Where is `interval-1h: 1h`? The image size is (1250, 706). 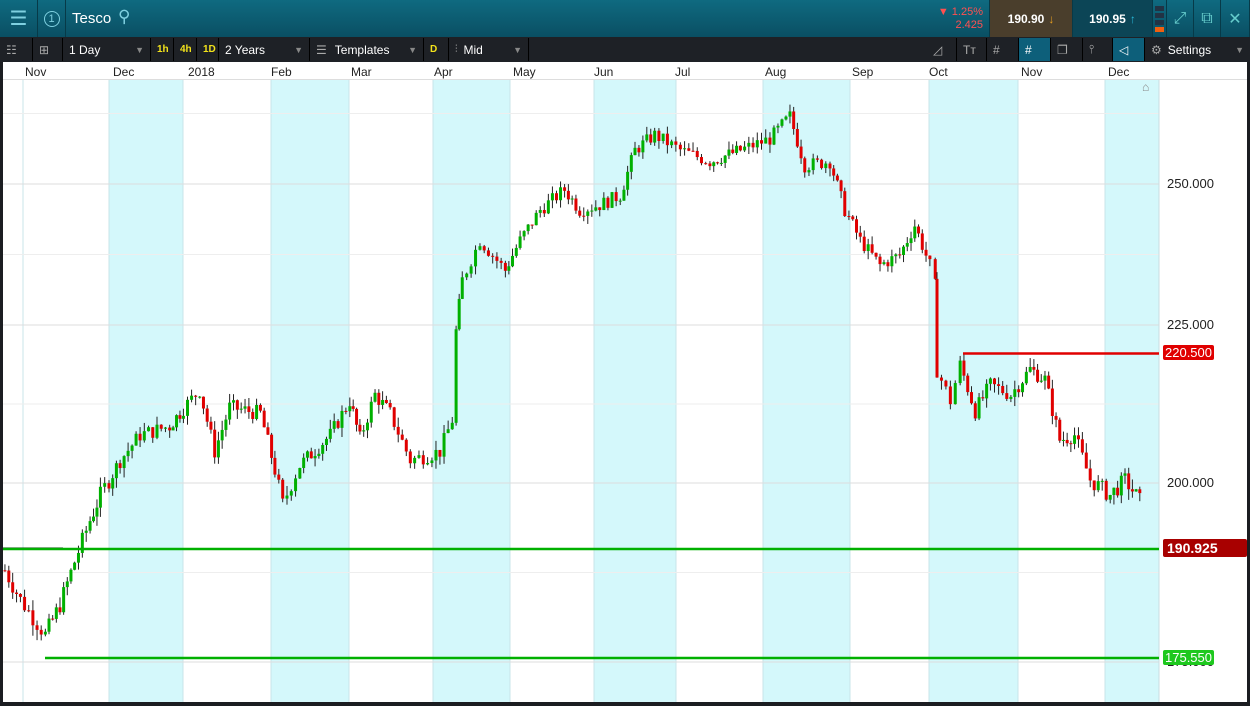
interval-1h: 1h is located at coordinates (162, 49).